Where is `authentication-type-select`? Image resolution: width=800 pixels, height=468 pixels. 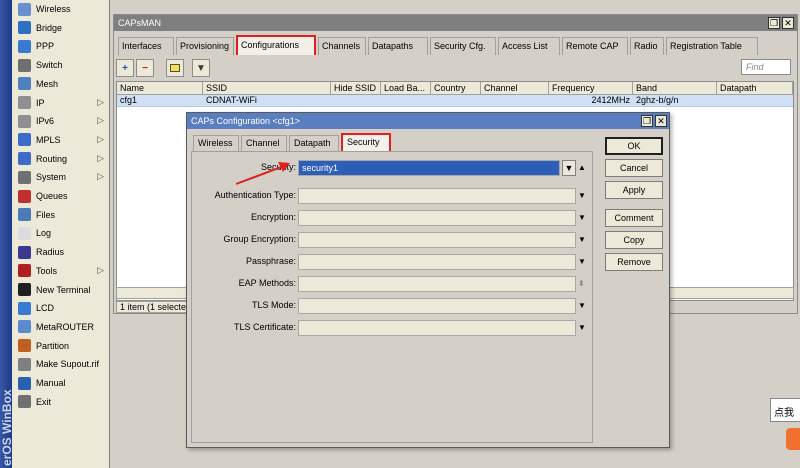 authentication-type-select is located at coordinates (437, 196).